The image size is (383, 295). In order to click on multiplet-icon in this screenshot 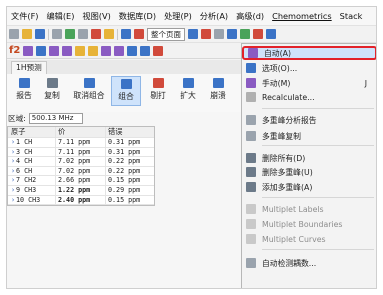, I will do `click(271, 34)`.